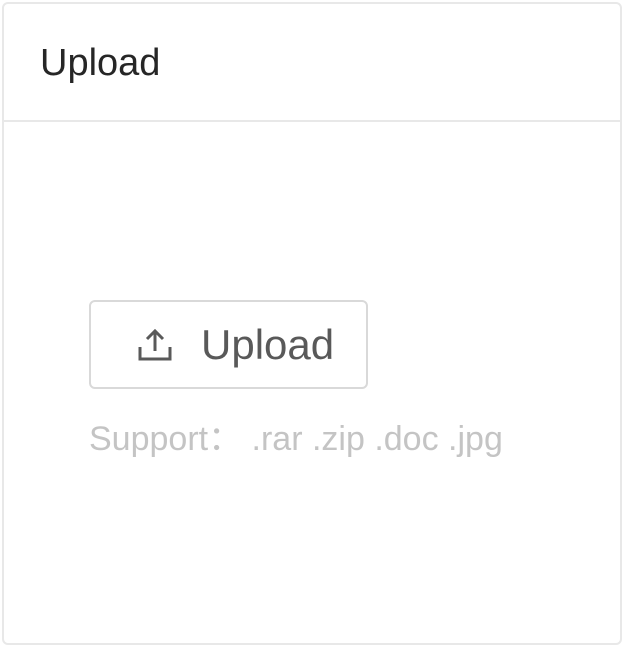 The width and height of the screenshot is (627, 649). Describe the element at coordinates (296, 439) in the screenshot. I see `supported-formats-hint: Support： .rar .zip .doc .jpg` at that location.